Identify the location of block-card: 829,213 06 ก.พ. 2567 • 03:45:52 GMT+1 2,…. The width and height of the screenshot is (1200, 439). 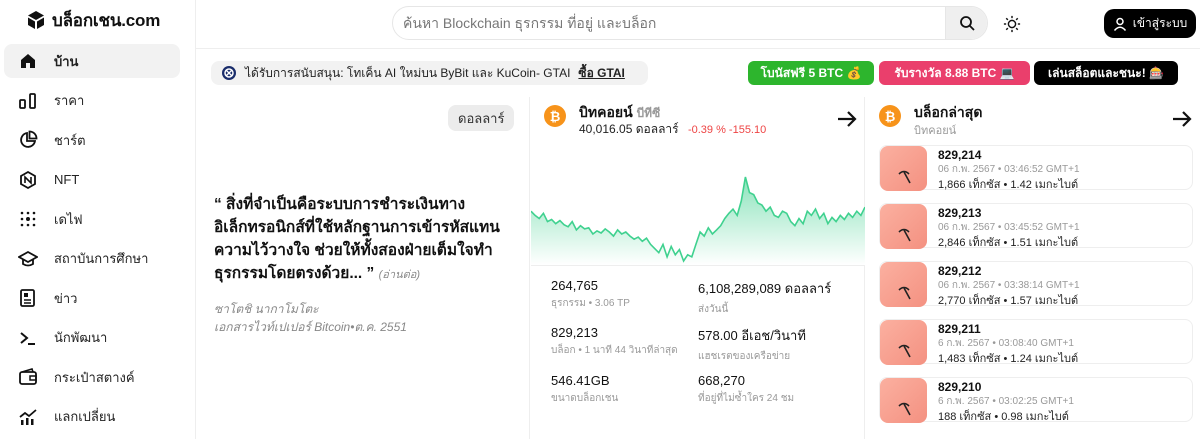
(1036, 226).